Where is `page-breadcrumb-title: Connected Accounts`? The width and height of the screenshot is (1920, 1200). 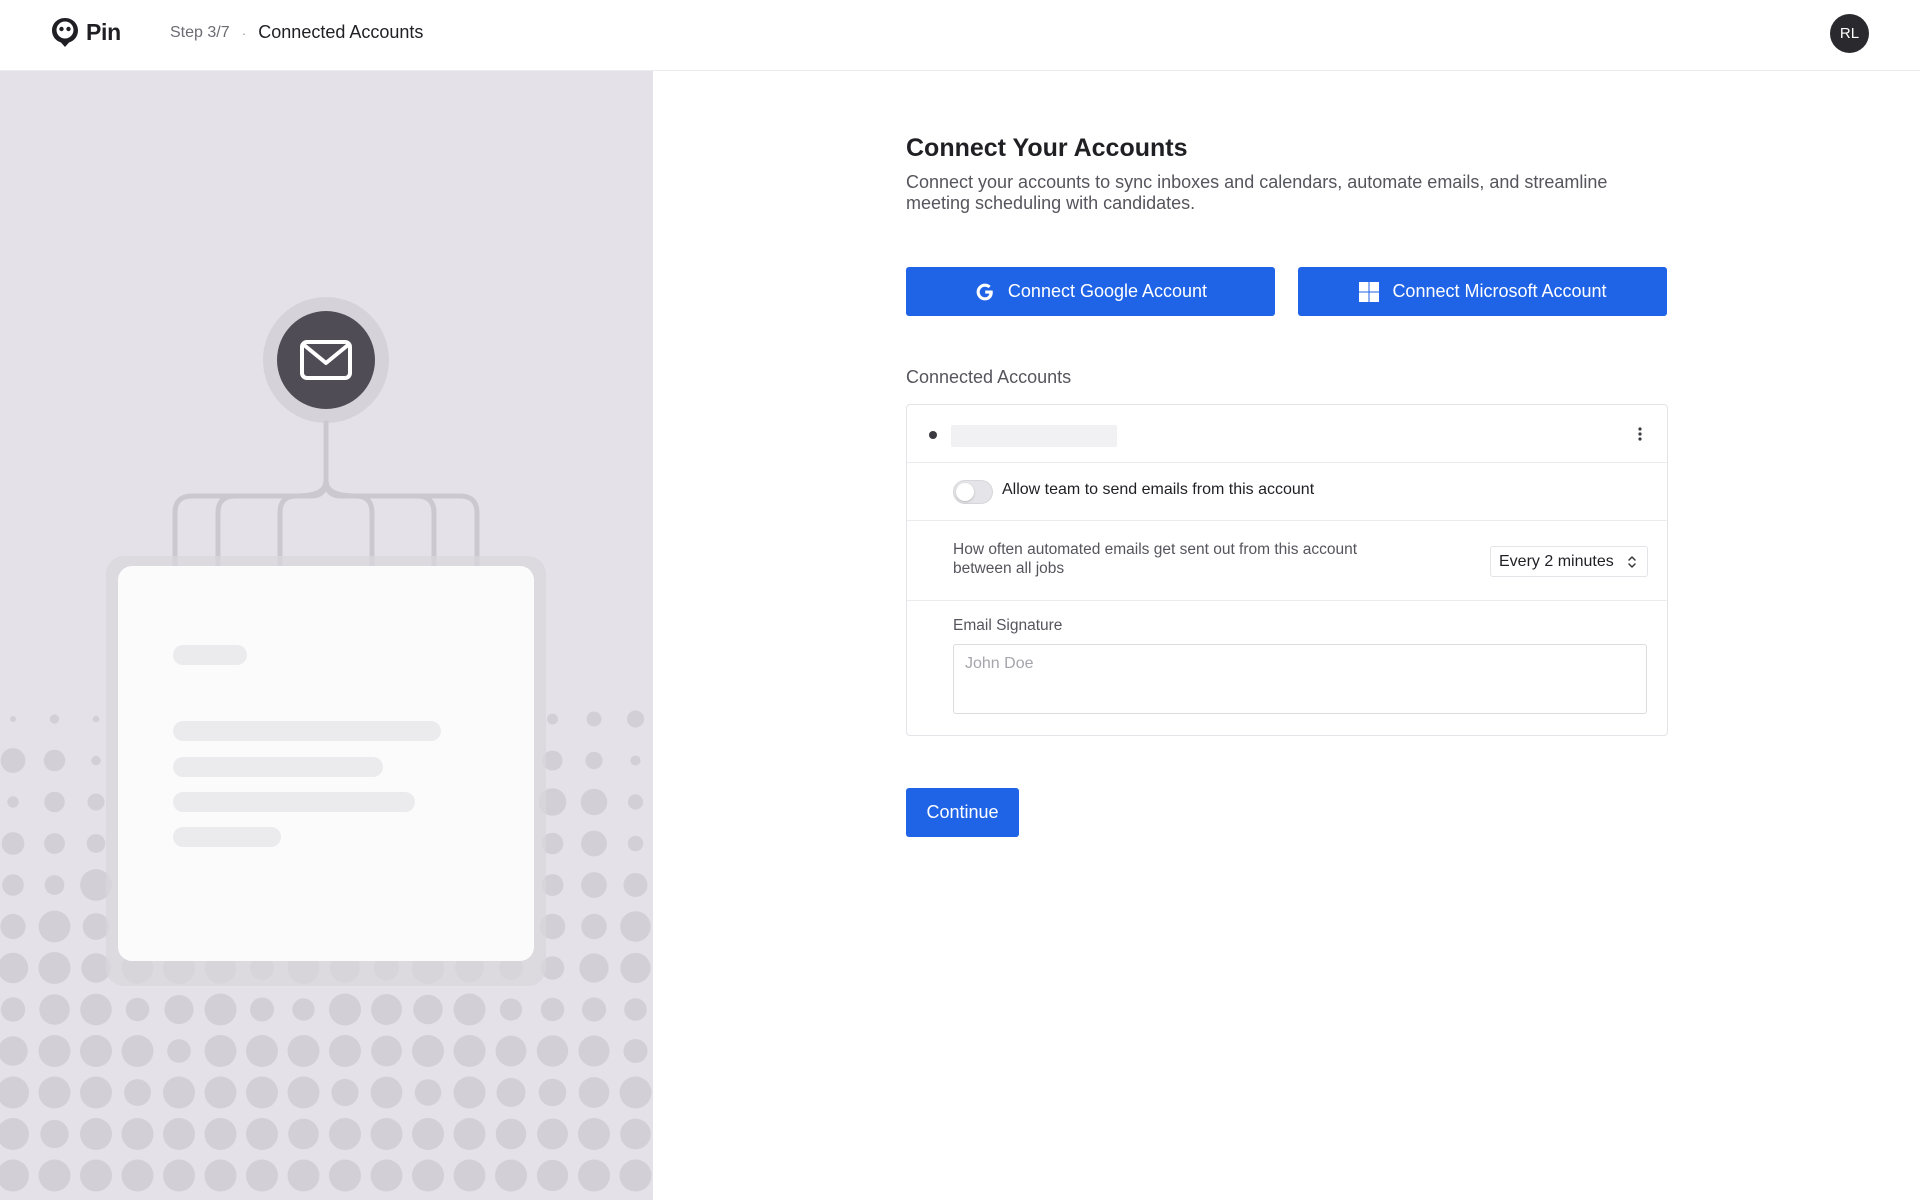
page-breadcrumb-title: Connected Accounts is located at coordinates (341, 32).